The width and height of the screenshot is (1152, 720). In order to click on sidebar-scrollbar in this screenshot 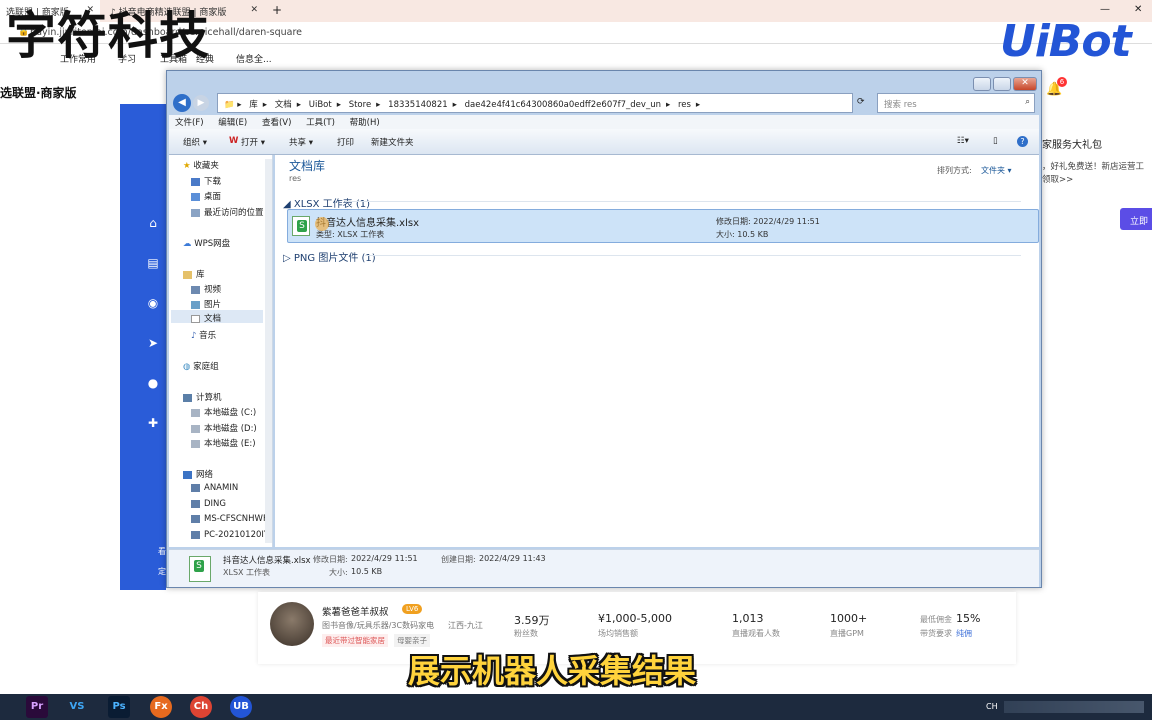, I will do `click(268, 351)`.